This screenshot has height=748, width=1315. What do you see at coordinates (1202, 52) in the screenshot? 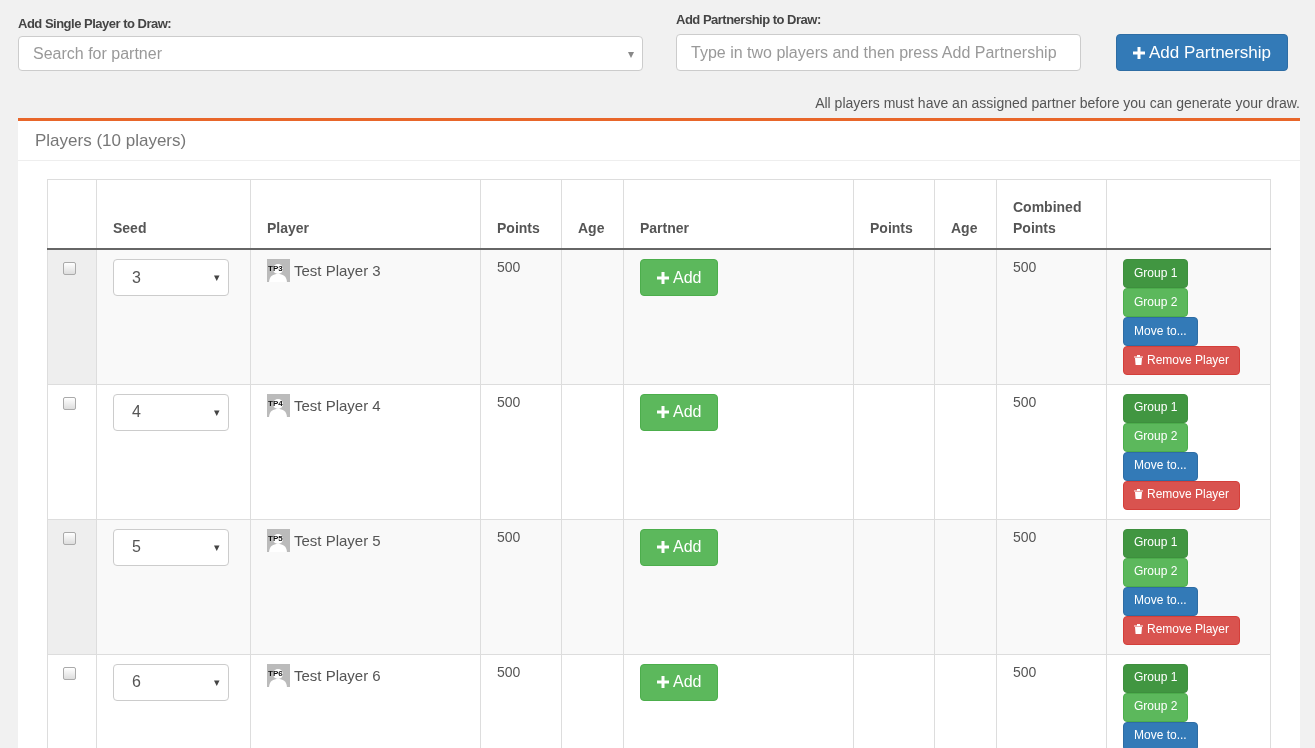
I see `add-partnership-button: Add Partnership` at bounding box center [1202, 52].